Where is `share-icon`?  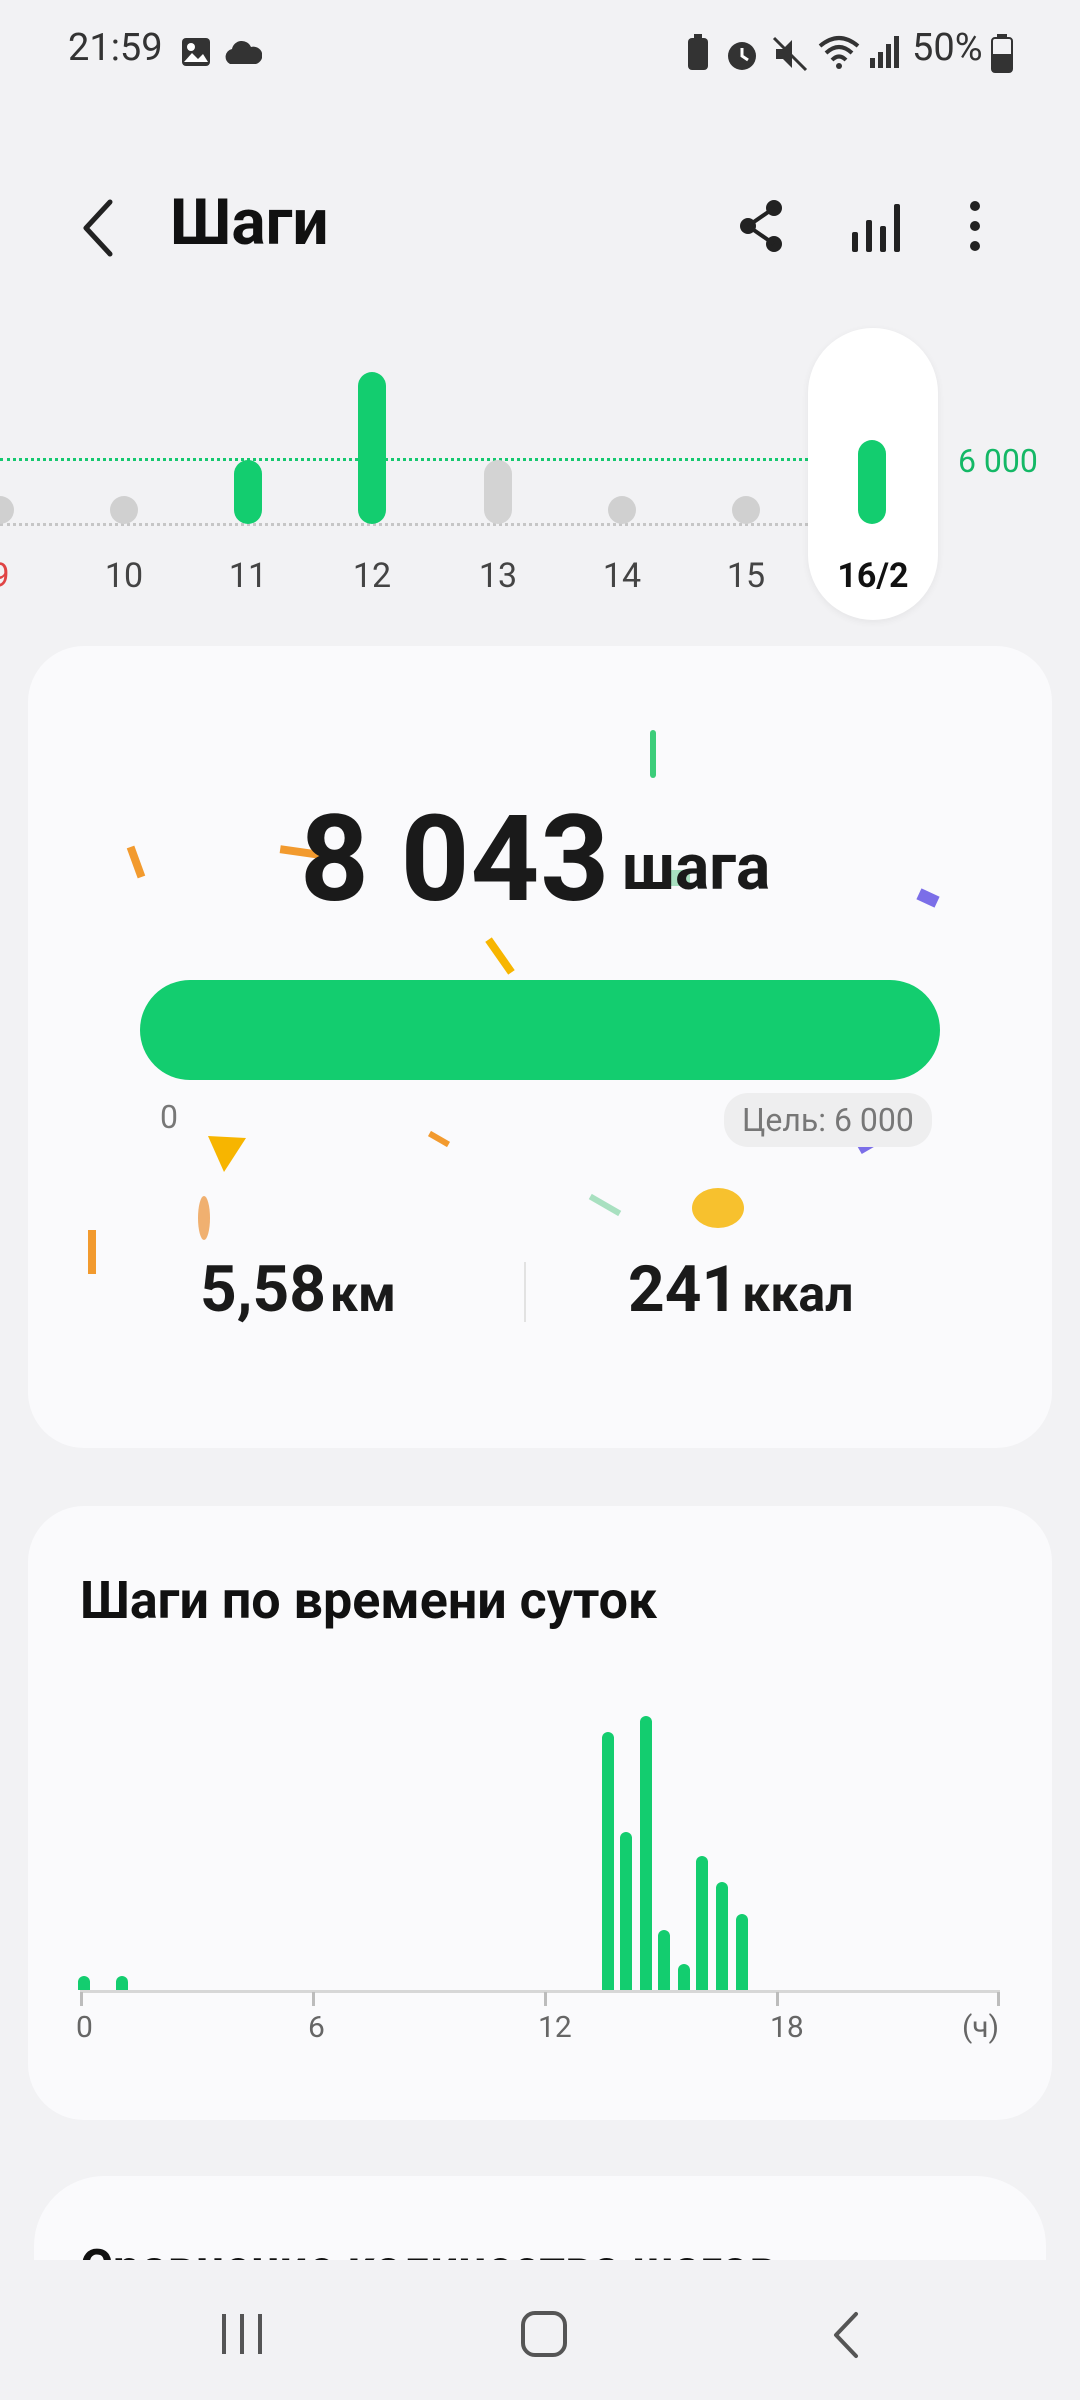 share-icon is located at coordinates (762, 226).